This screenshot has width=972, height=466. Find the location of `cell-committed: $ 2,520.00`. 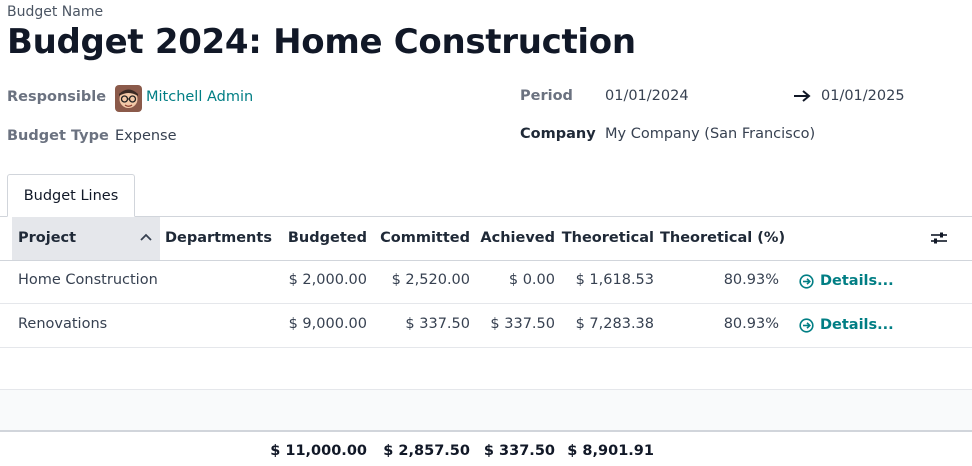

cell-committed: $ 2,520.00 is located at coordinates (430, 280).